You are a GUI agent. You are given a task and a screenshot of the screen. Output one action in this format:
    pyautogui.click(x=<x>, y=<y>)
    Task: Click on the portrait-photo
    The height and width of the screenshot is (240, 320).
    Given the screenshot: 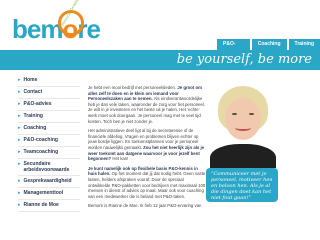 What is the action you would take?
    pyautogui.click(x=243, y=126)
    